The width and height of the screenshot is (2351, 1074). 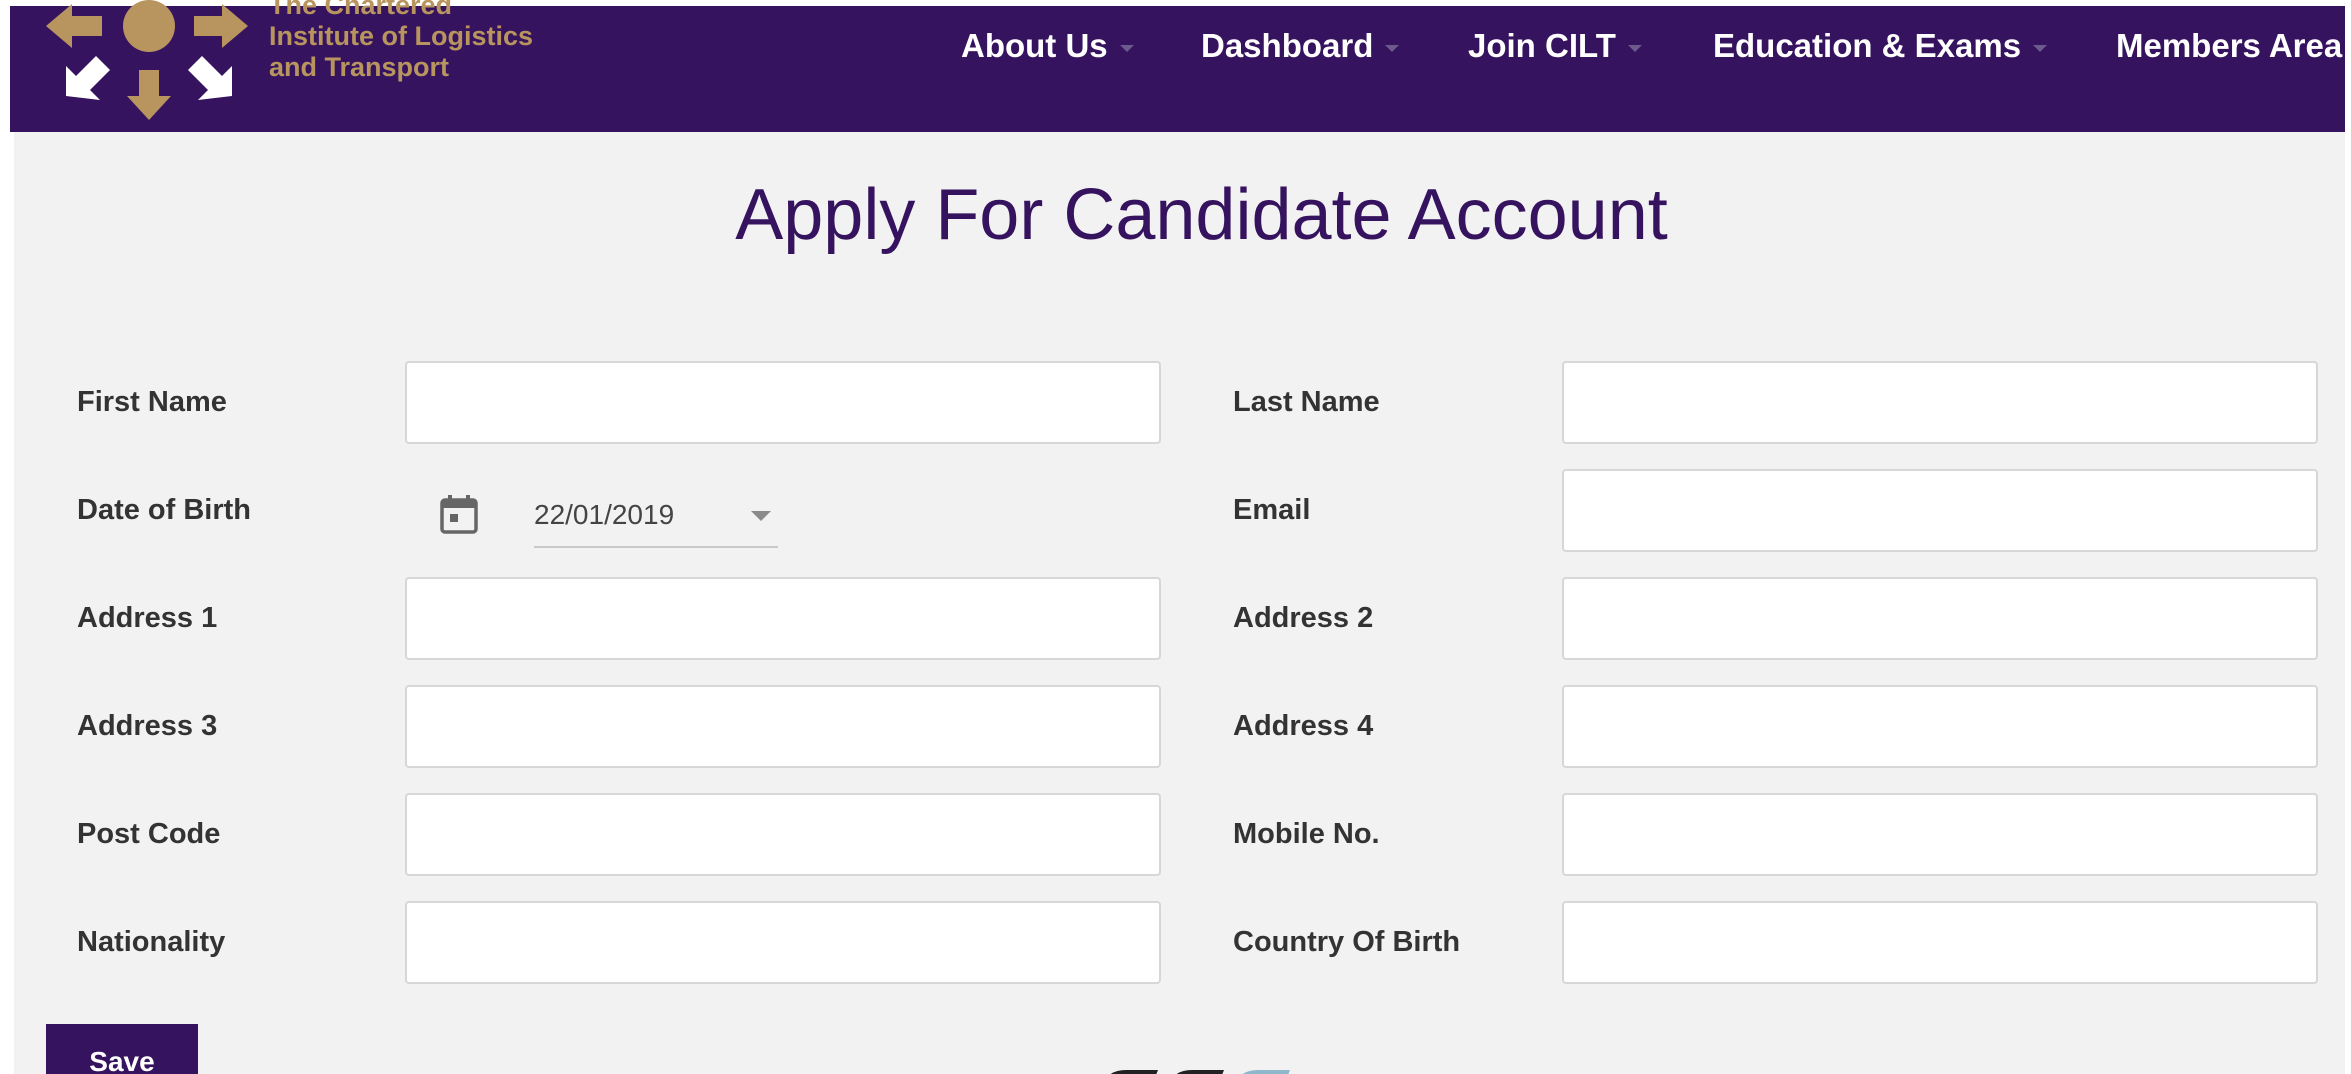 I want to click on save-button: Save, so click(x=122, y=1049).